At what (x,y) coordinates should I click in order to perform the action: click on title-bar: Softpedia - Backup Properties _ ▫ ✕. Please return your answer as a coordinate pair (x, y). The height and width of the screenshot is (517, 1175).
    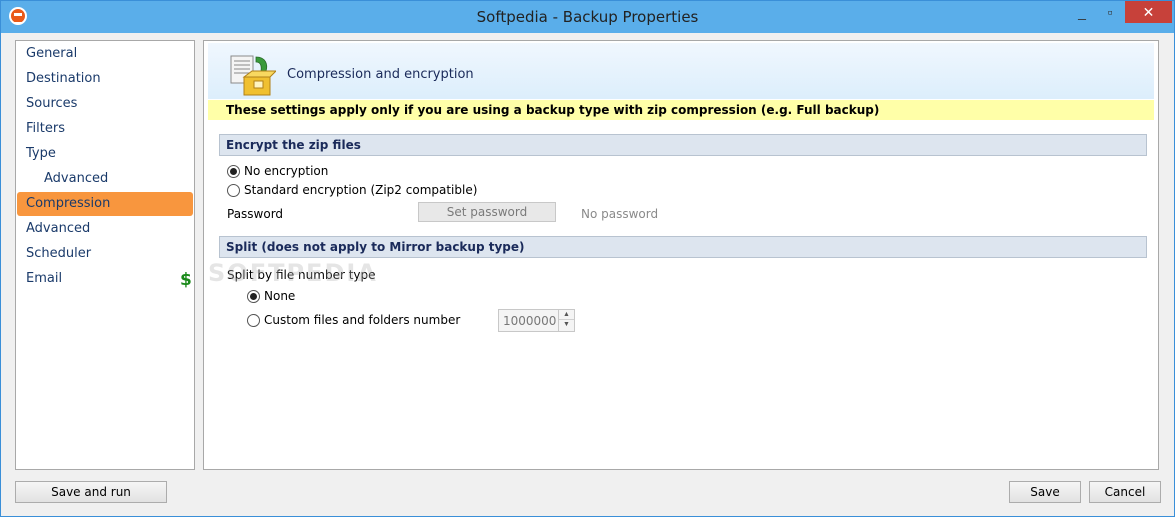
    Looking at the image, I should click on (587, 17).